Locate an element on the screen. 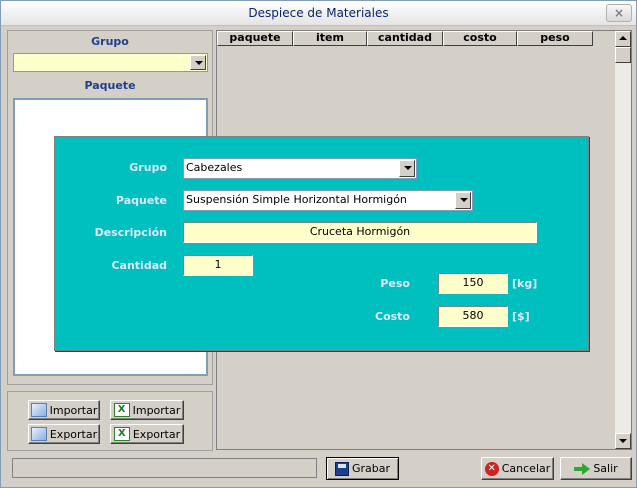 The width and height of the screenshot is (637, 488). grid-header: paquete item cantidad costo peso is located at coordinates (405, 38).